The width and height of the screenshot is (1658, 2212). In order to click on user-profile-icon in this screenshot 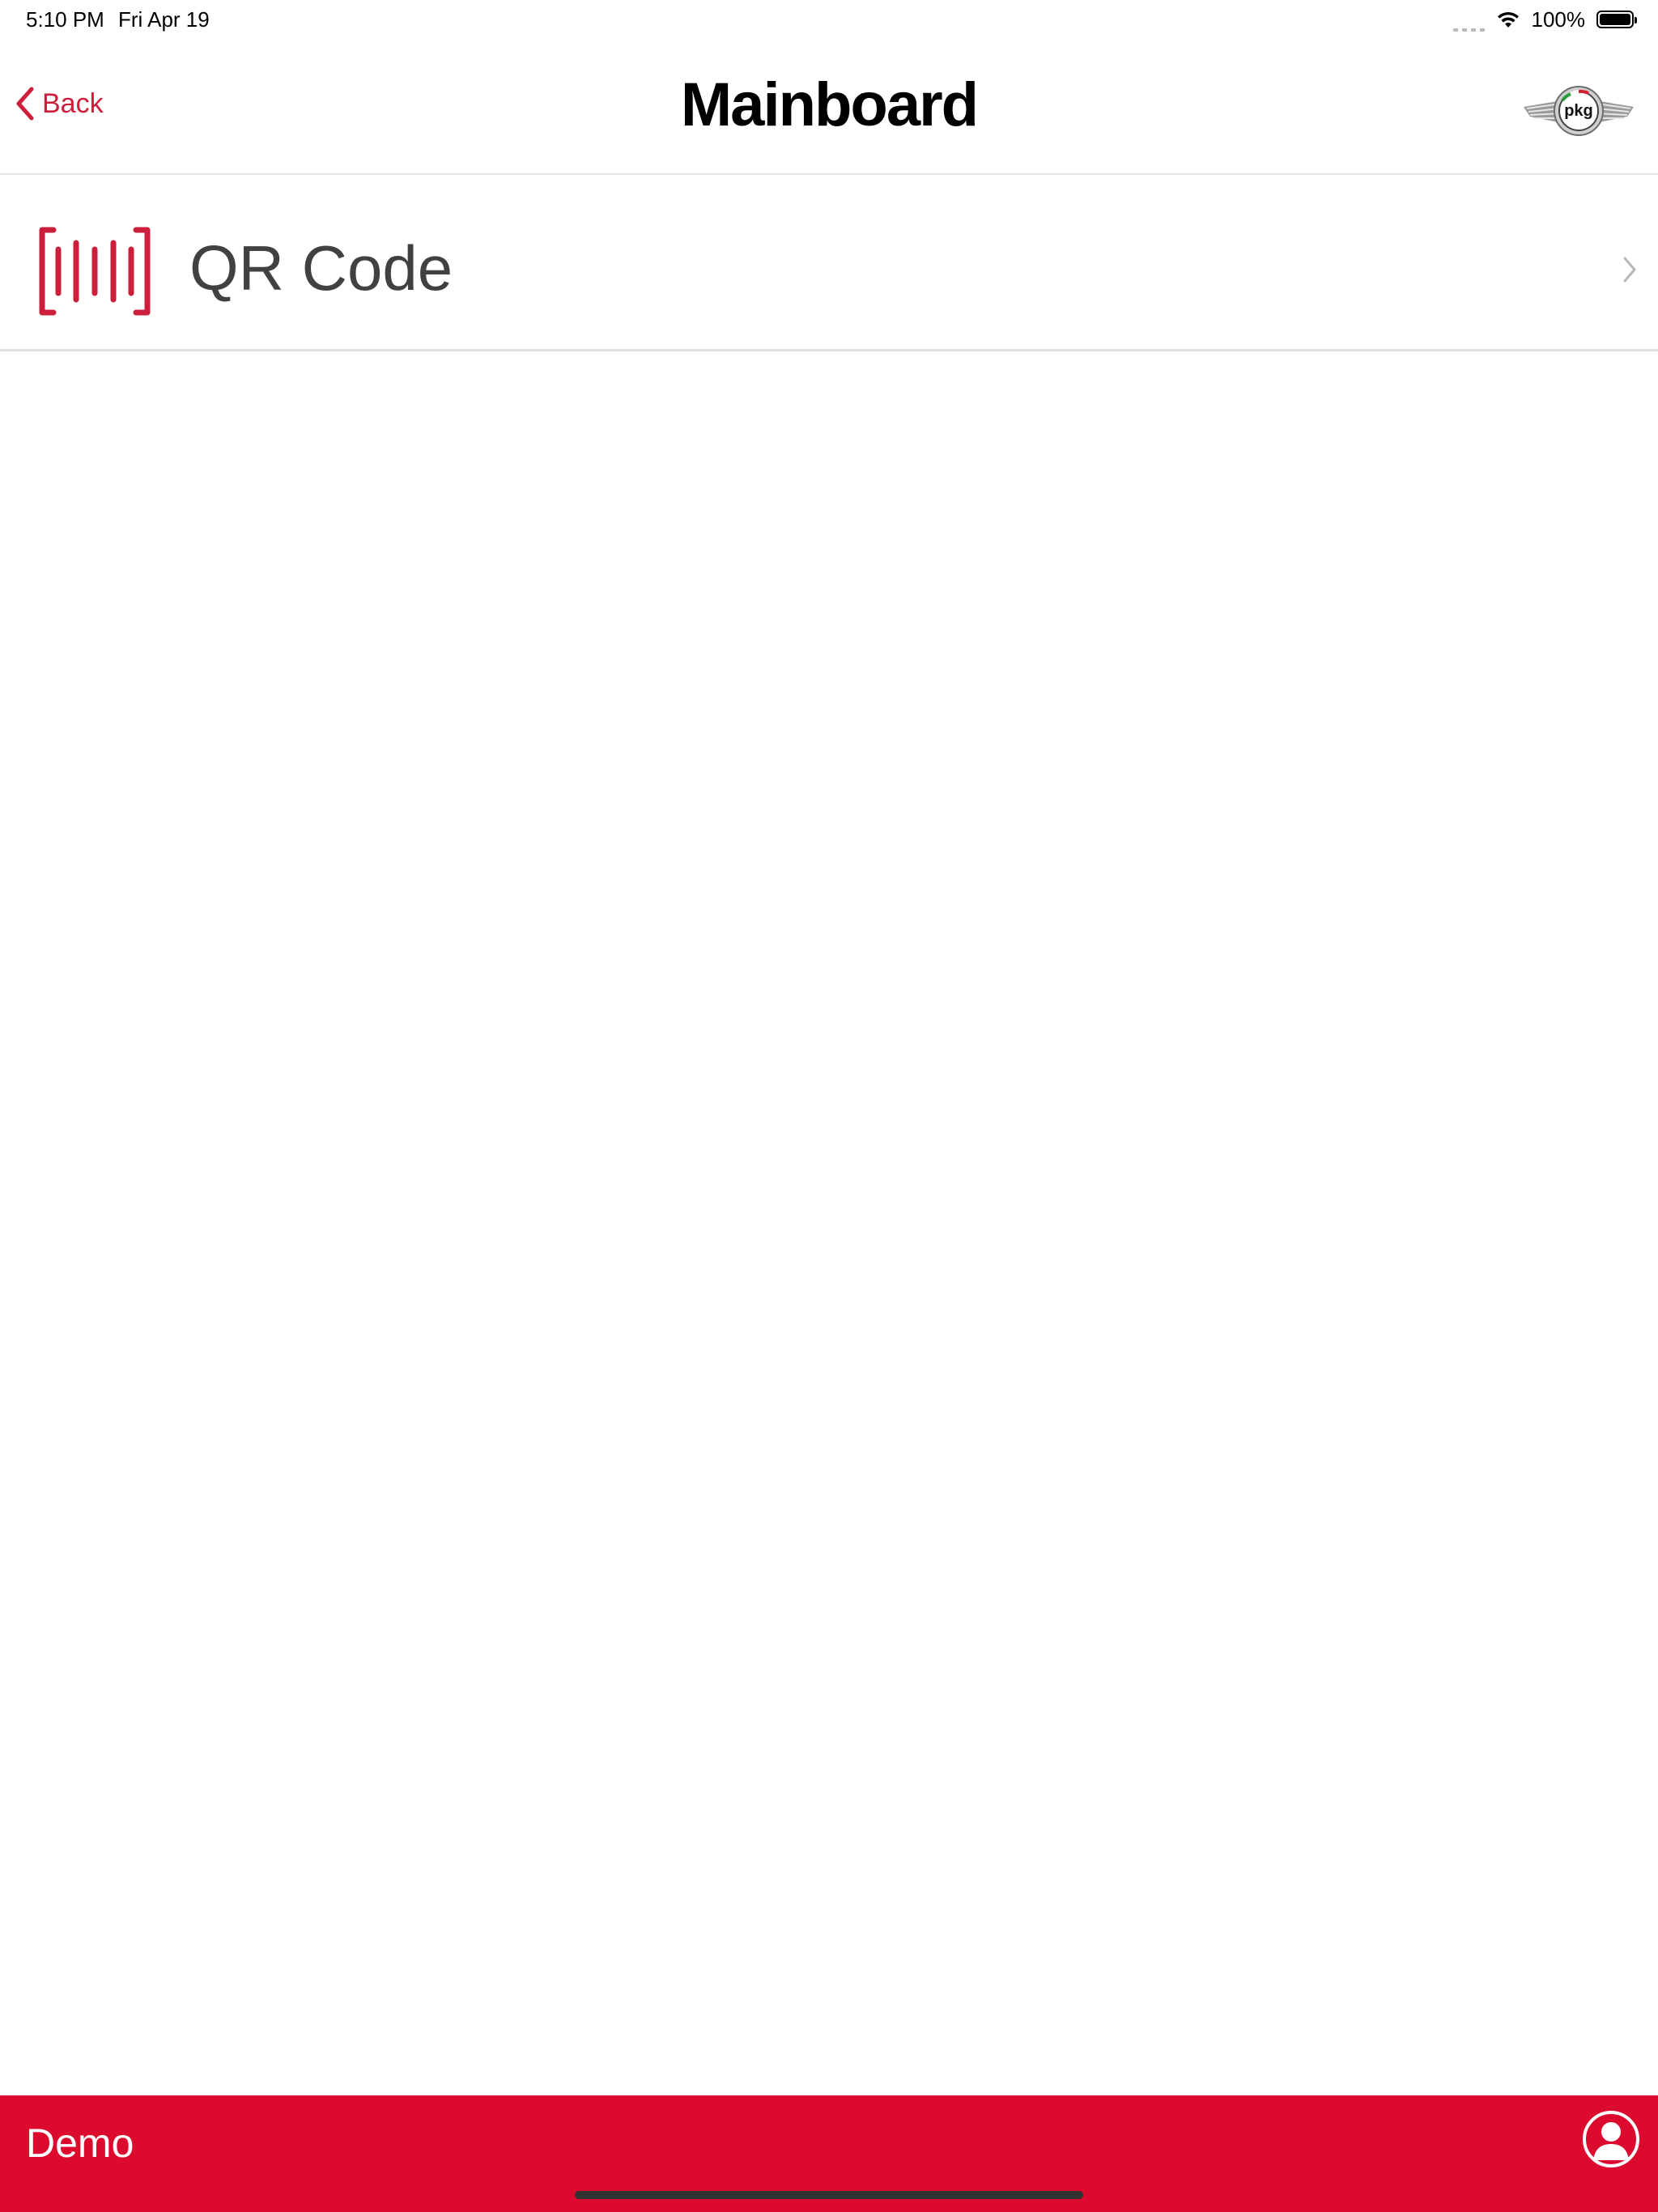, I will do `click(1611, 2139)`.